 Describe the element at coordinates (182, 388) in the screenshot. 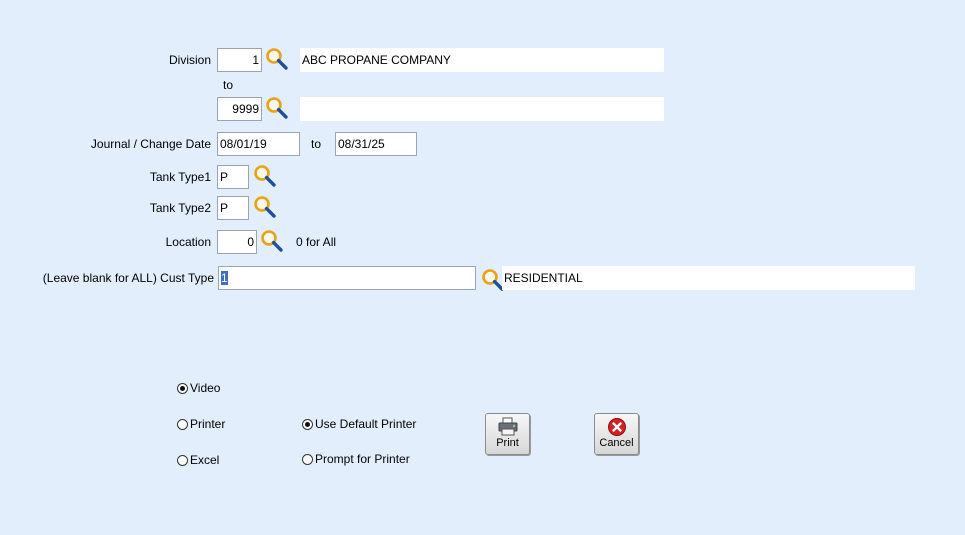

I see `output-video-radio-dot` at that location.